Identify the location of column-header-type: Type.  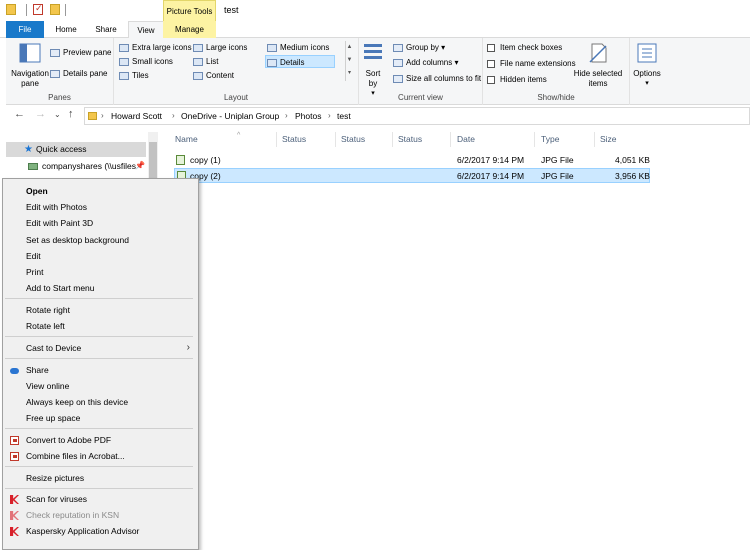
(550, 139).